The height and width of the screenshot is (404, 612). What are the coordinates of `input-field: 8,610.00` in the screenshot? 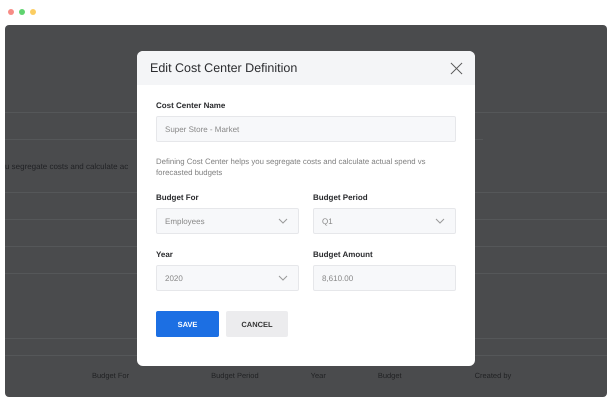 It's located at (384, 278).